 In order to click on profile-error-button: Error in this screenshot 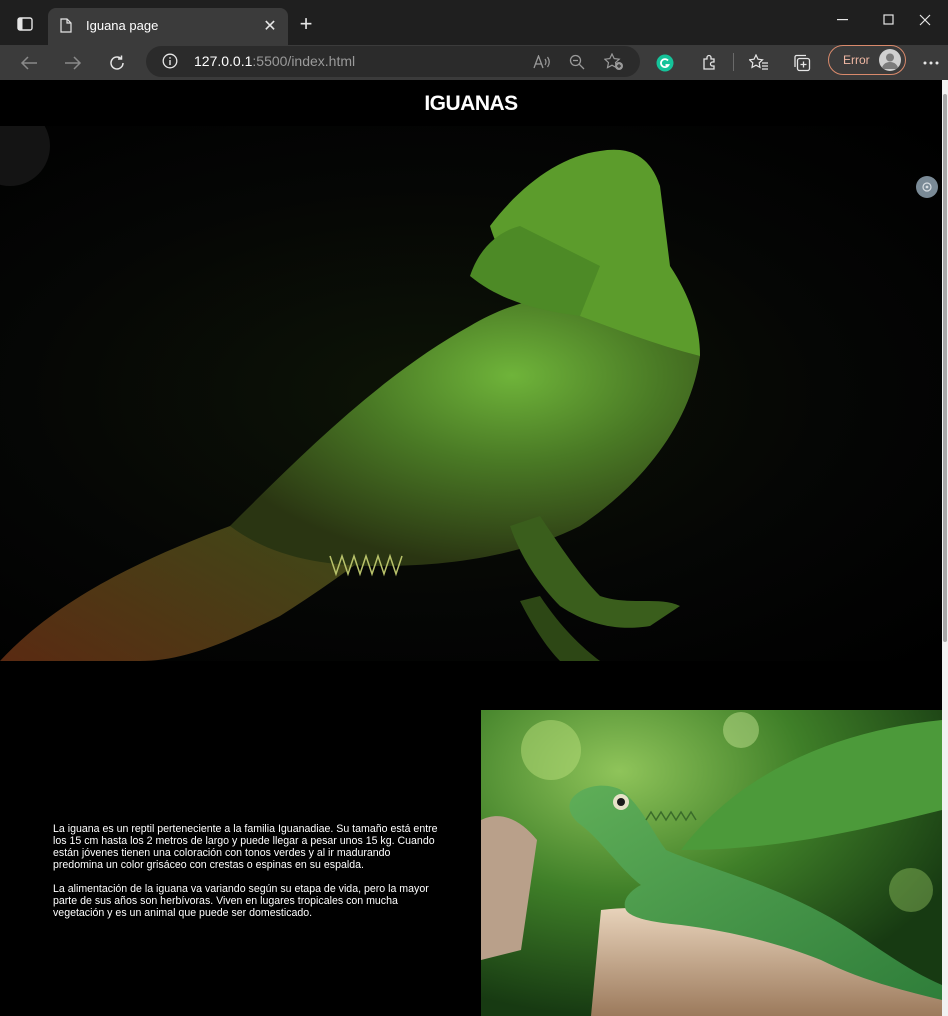, I will do `click(867, 60)`.